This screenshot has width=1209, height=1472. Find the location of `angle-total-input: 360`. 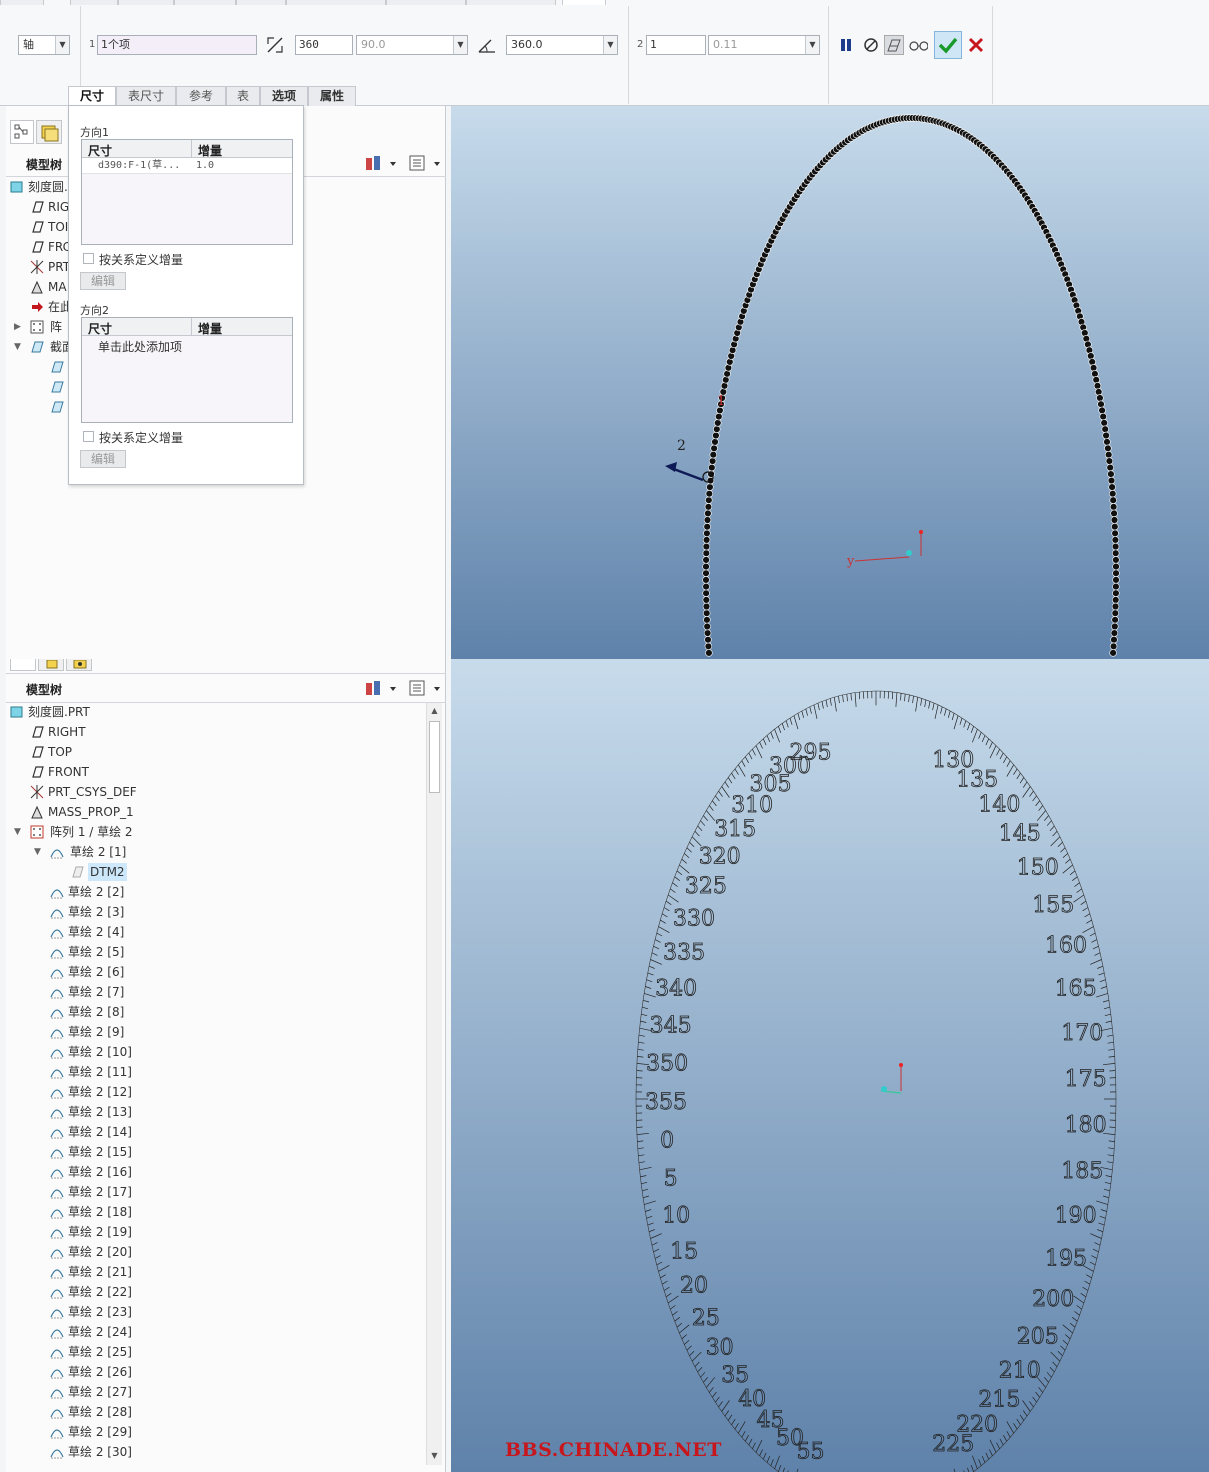

angle-total-input: 360 is located at coordinates (324, 45).